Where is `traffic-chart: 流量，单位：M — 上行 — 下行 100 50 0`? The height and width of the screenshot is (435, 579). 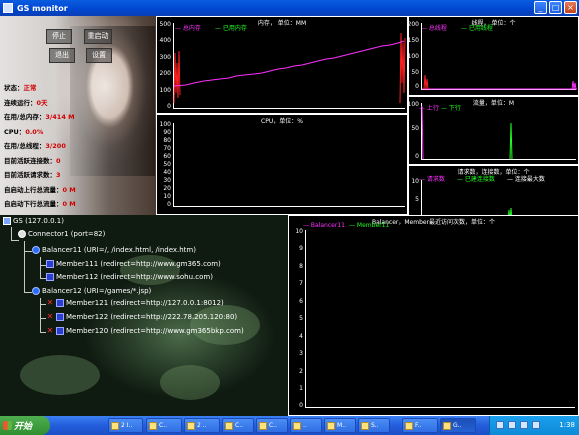 traffic-chart: 流量，单位：M — 上行 — 下行 100 50 0 is located at coordinates (493, 130).